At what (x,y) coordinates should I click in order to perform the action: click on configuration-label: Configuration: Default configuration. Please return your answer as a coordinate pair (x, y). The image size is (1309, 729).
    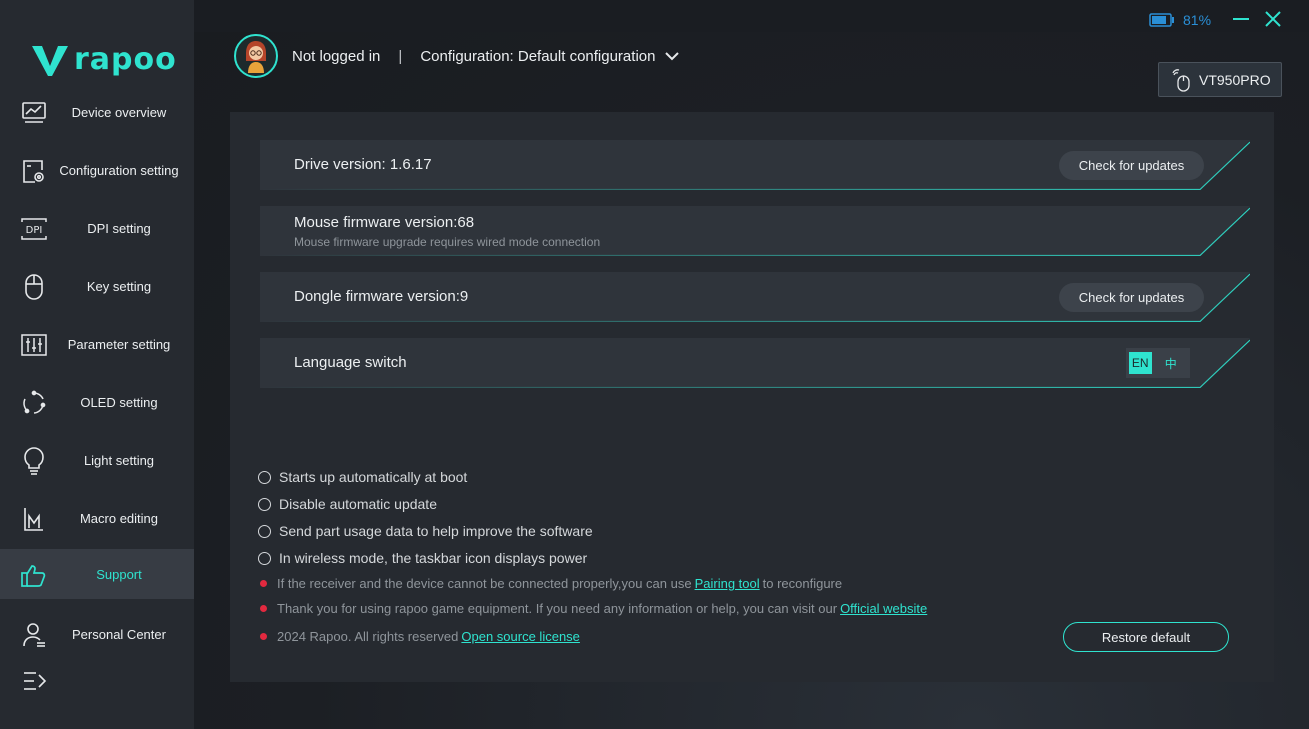
    Looking at the image, I should click on (538, 56).